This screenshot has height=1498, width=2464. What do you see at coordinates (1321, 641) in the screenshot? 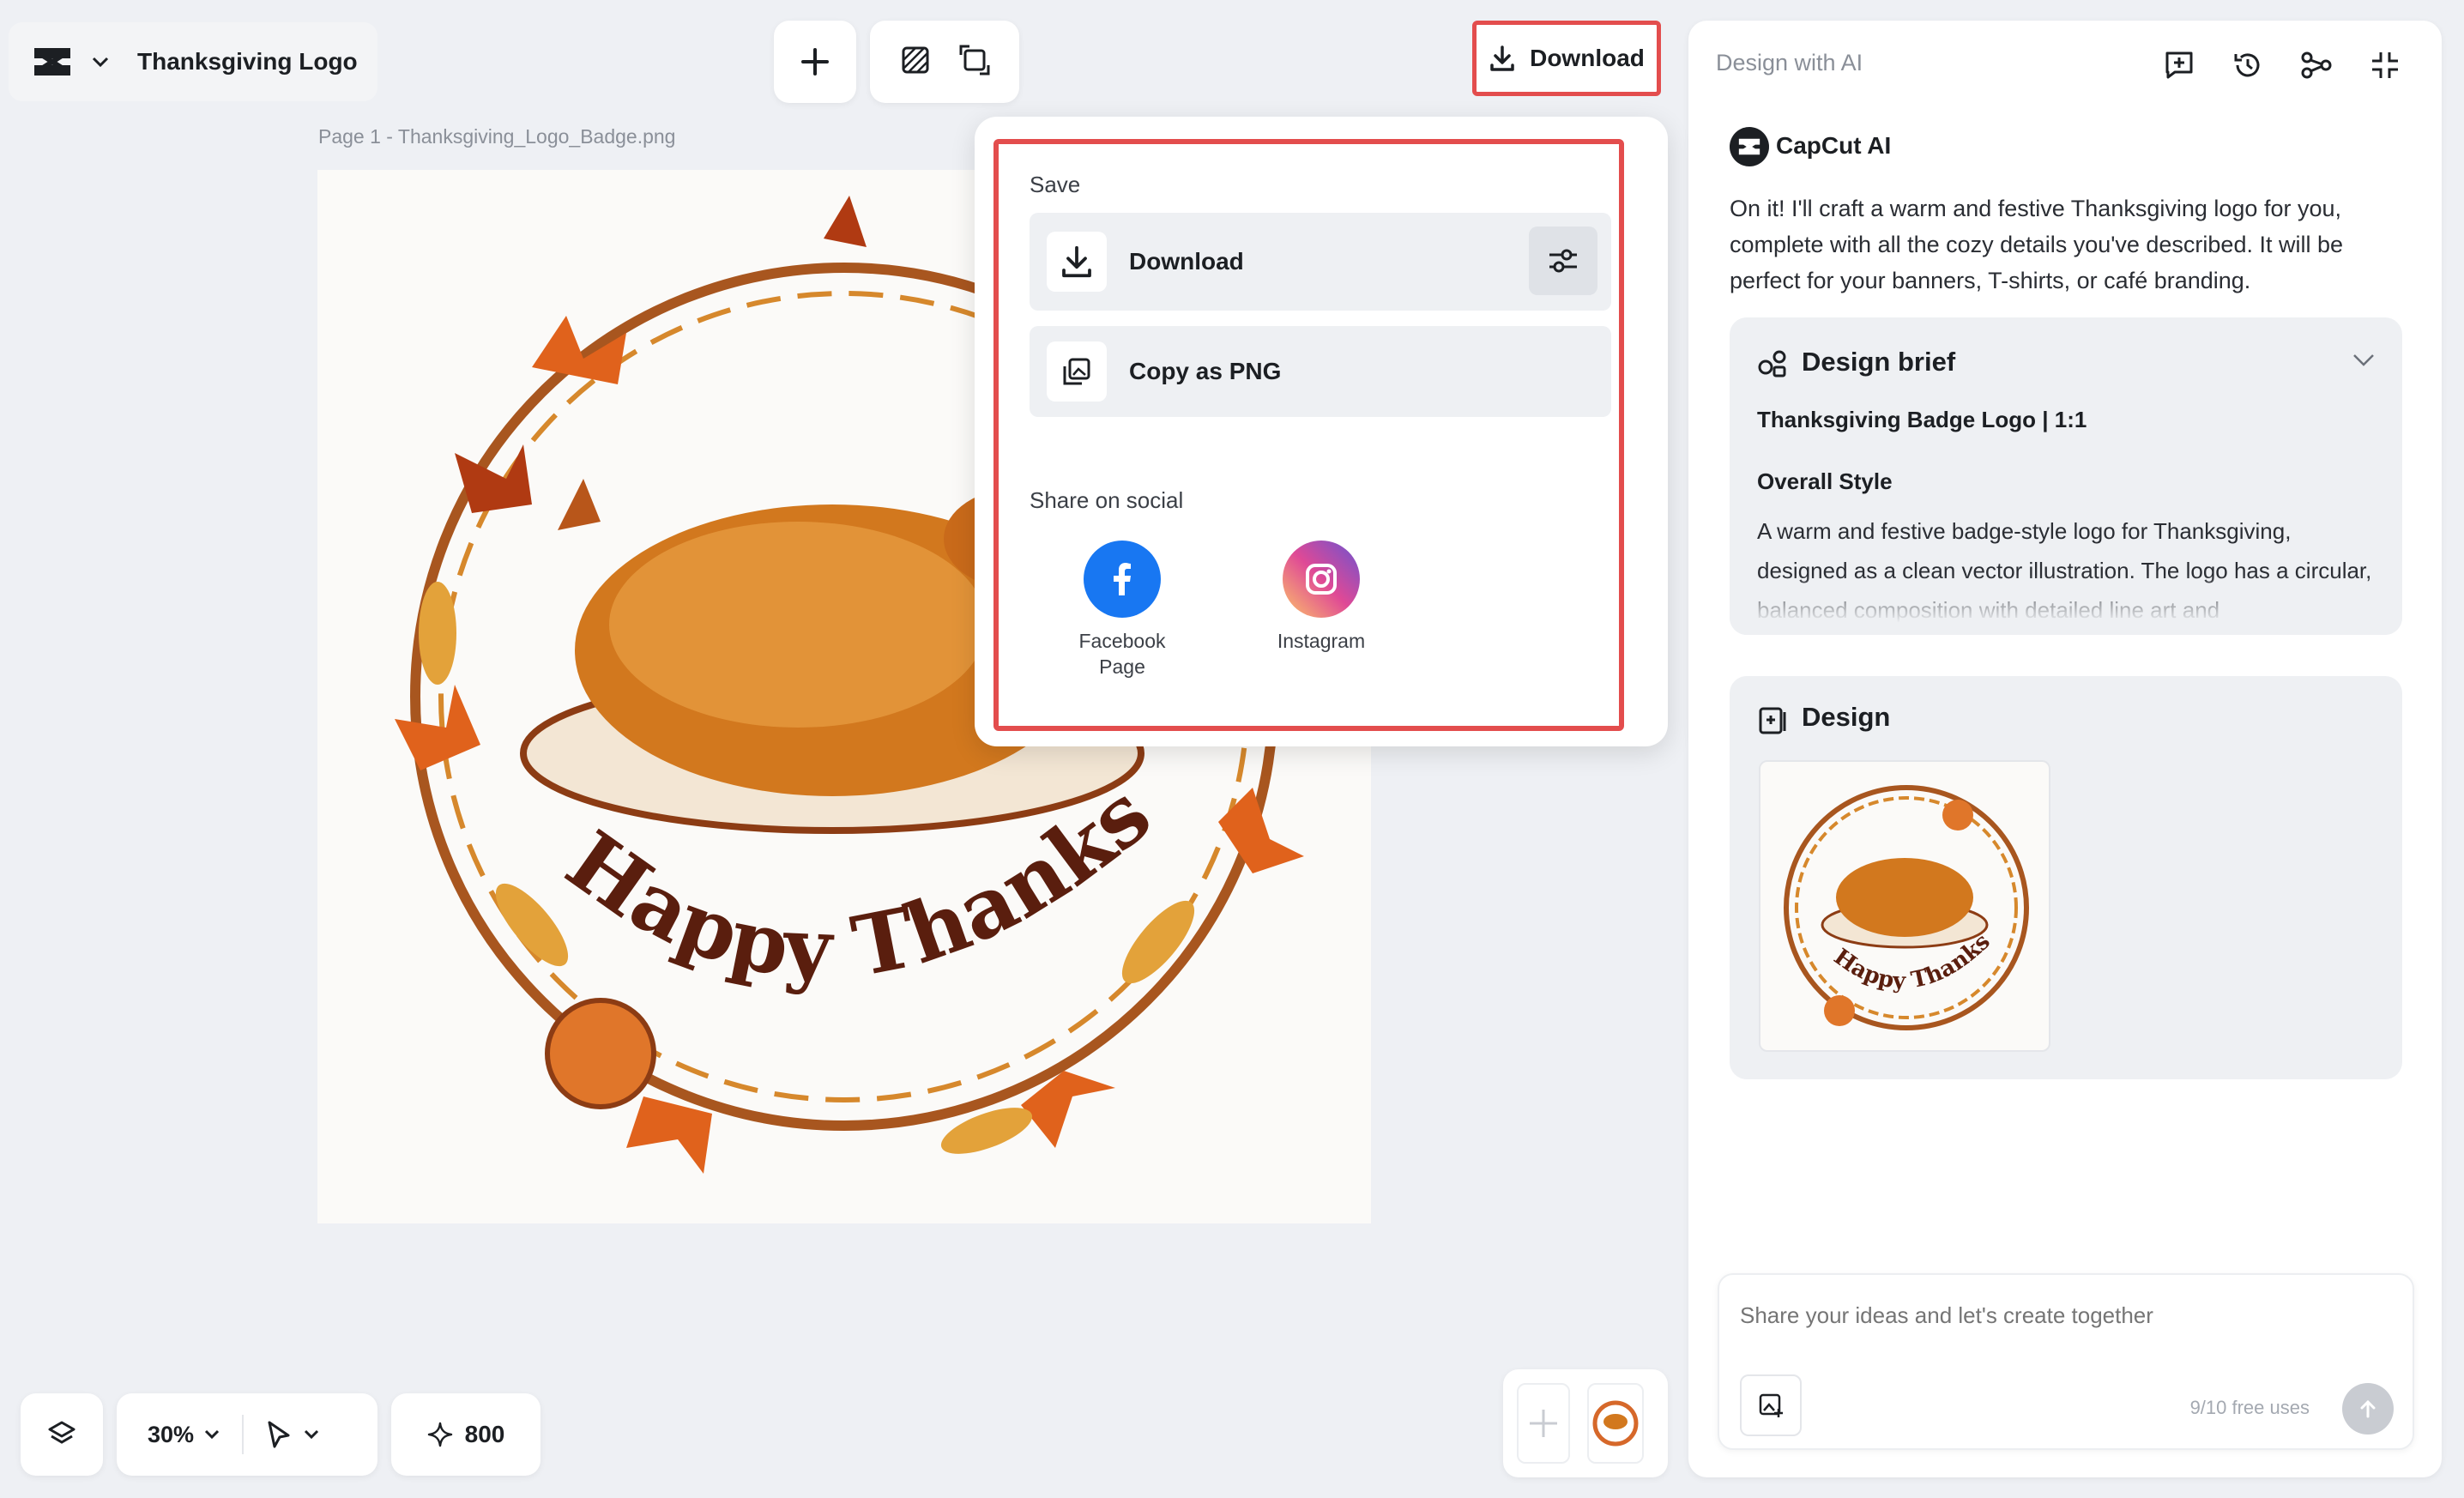
I see `instagram-label: Instagram` at bounding box center [1321, 641].